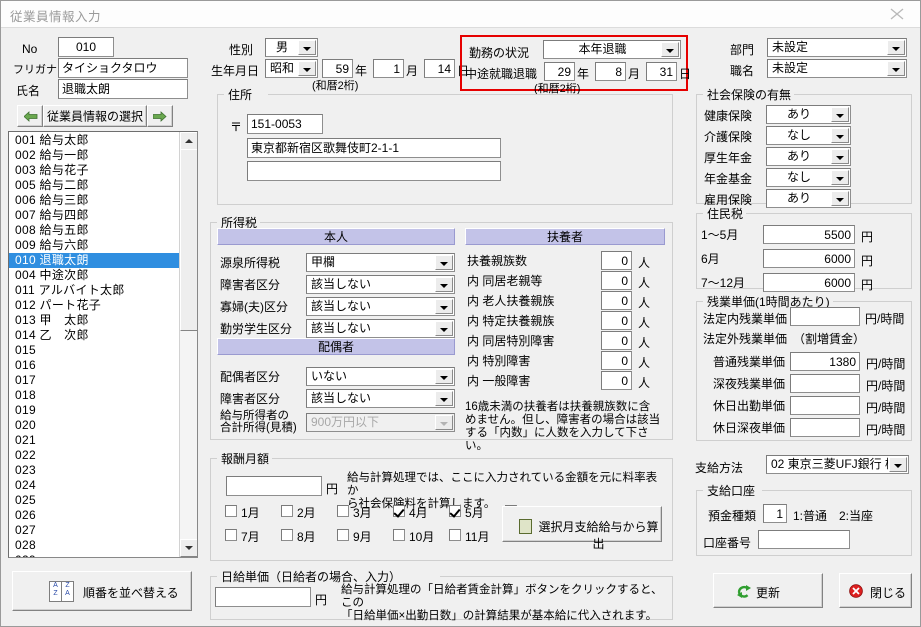 The height and width of the screenshot is (627, 921). I want to click on furigana-field: タイショクタロウ, so click(123, 68).